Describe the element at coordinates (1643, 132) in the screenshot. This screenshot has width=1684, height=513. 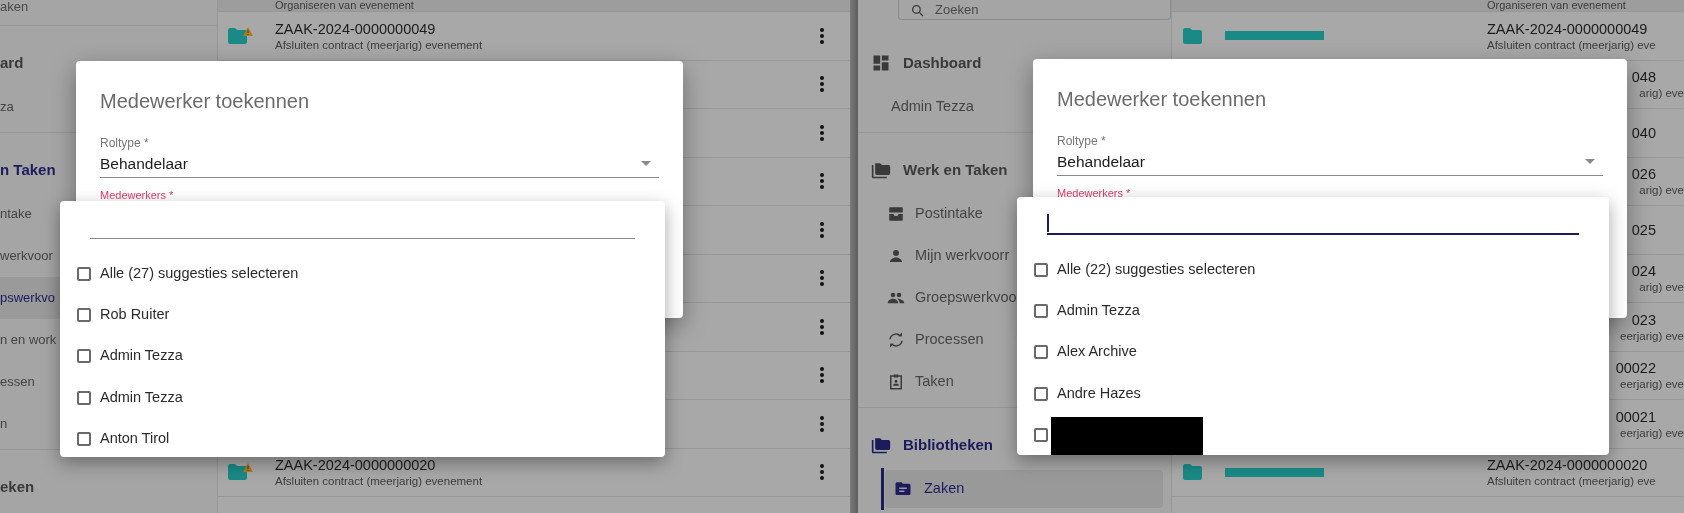
I see `case-number: 040` at that location.